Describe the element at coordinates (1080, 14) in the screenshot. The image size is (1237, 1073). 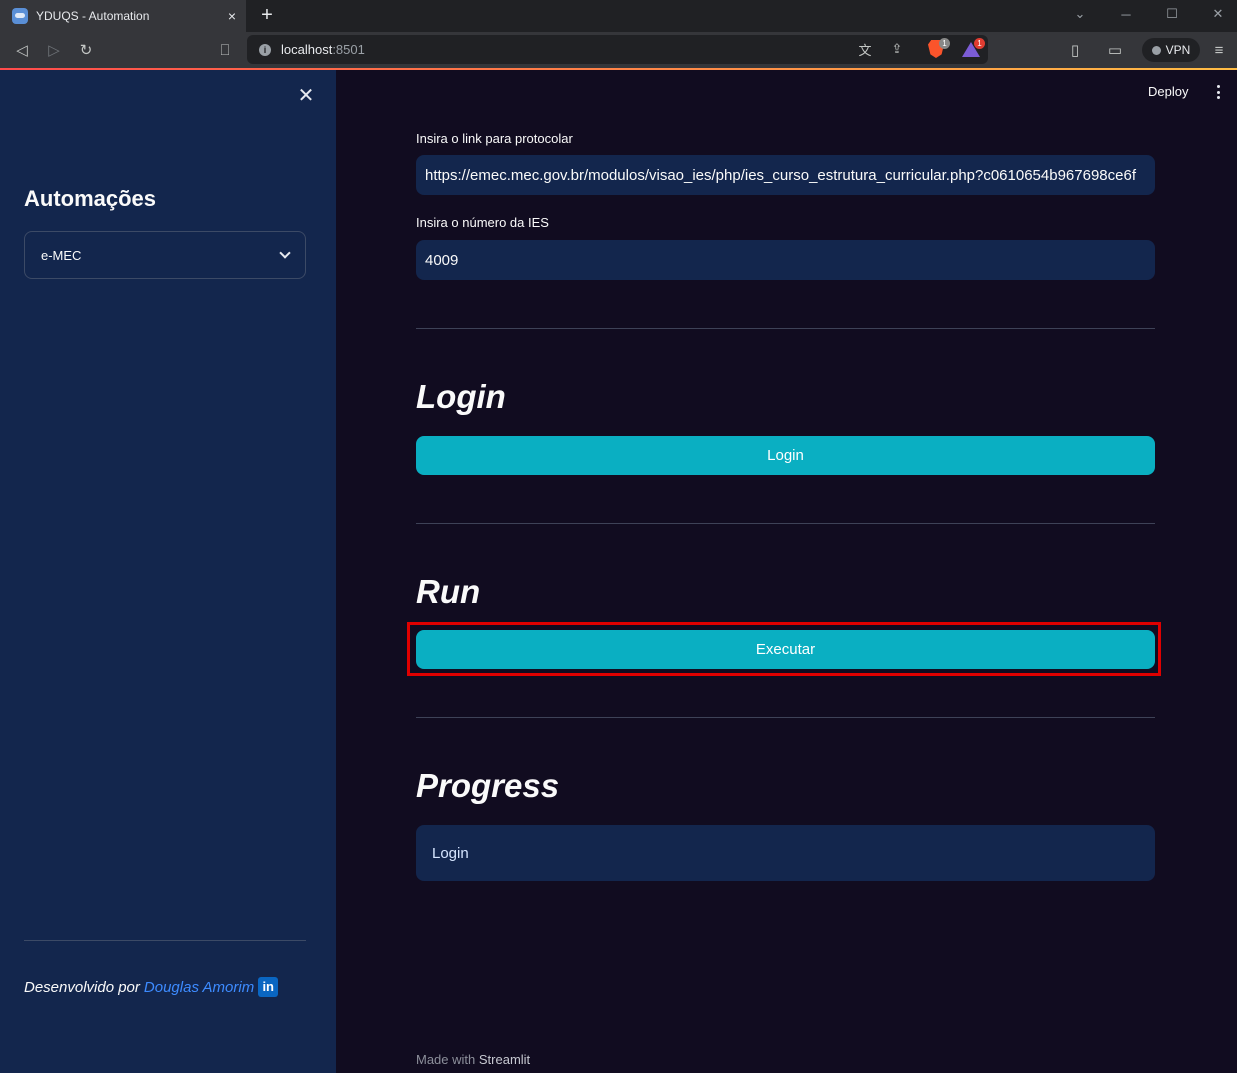
I see `tab-search-icon: ⌄` at that location.